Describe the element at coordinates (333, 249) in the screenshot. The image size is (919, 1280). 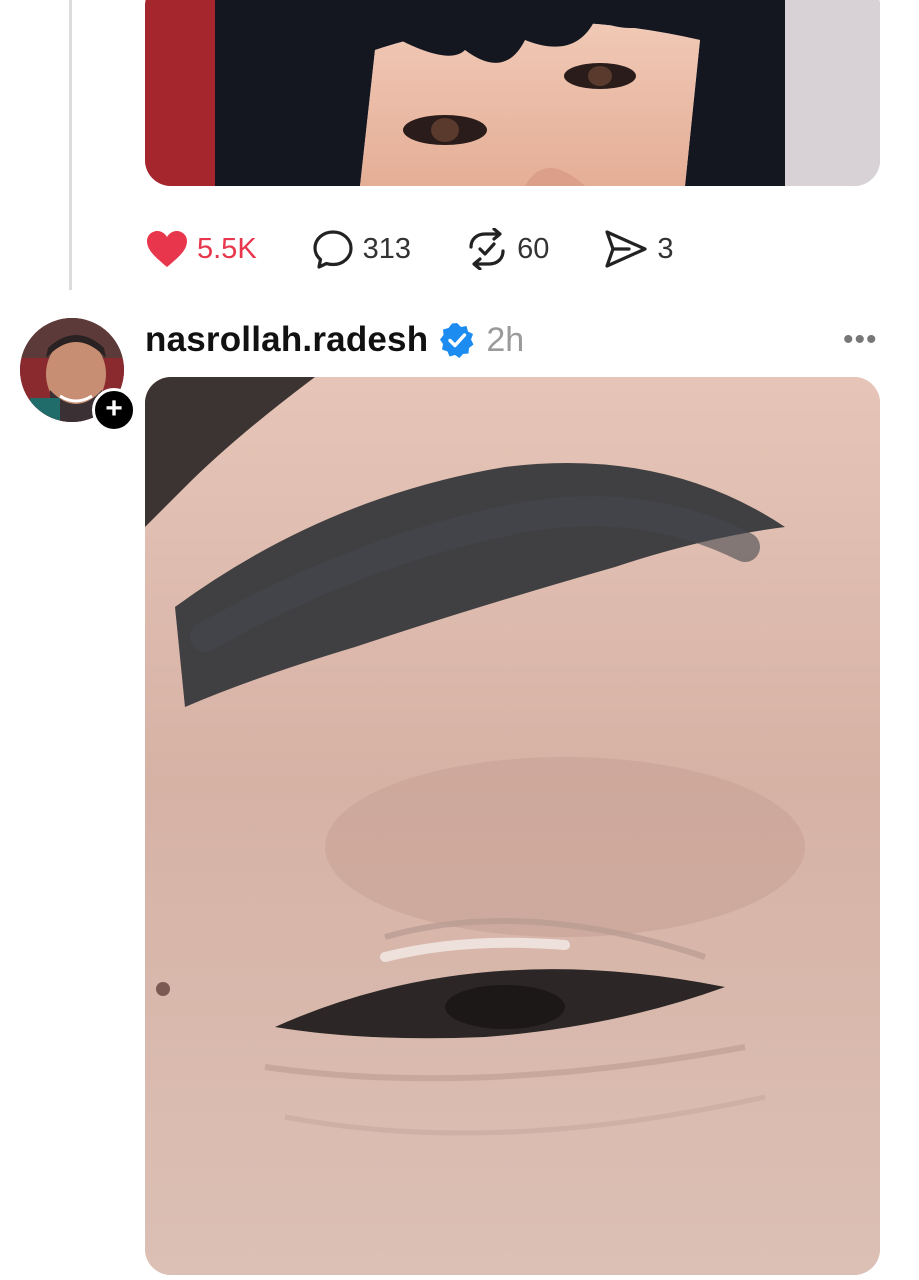
I see `comment-bubble-icon` at that location.